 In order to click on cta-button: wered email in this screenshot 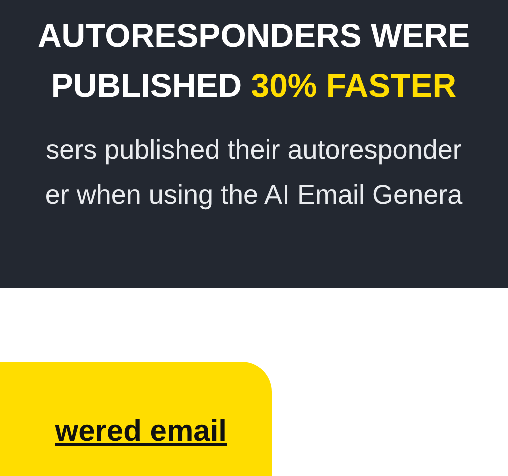, I will do `click(136, 419)`.